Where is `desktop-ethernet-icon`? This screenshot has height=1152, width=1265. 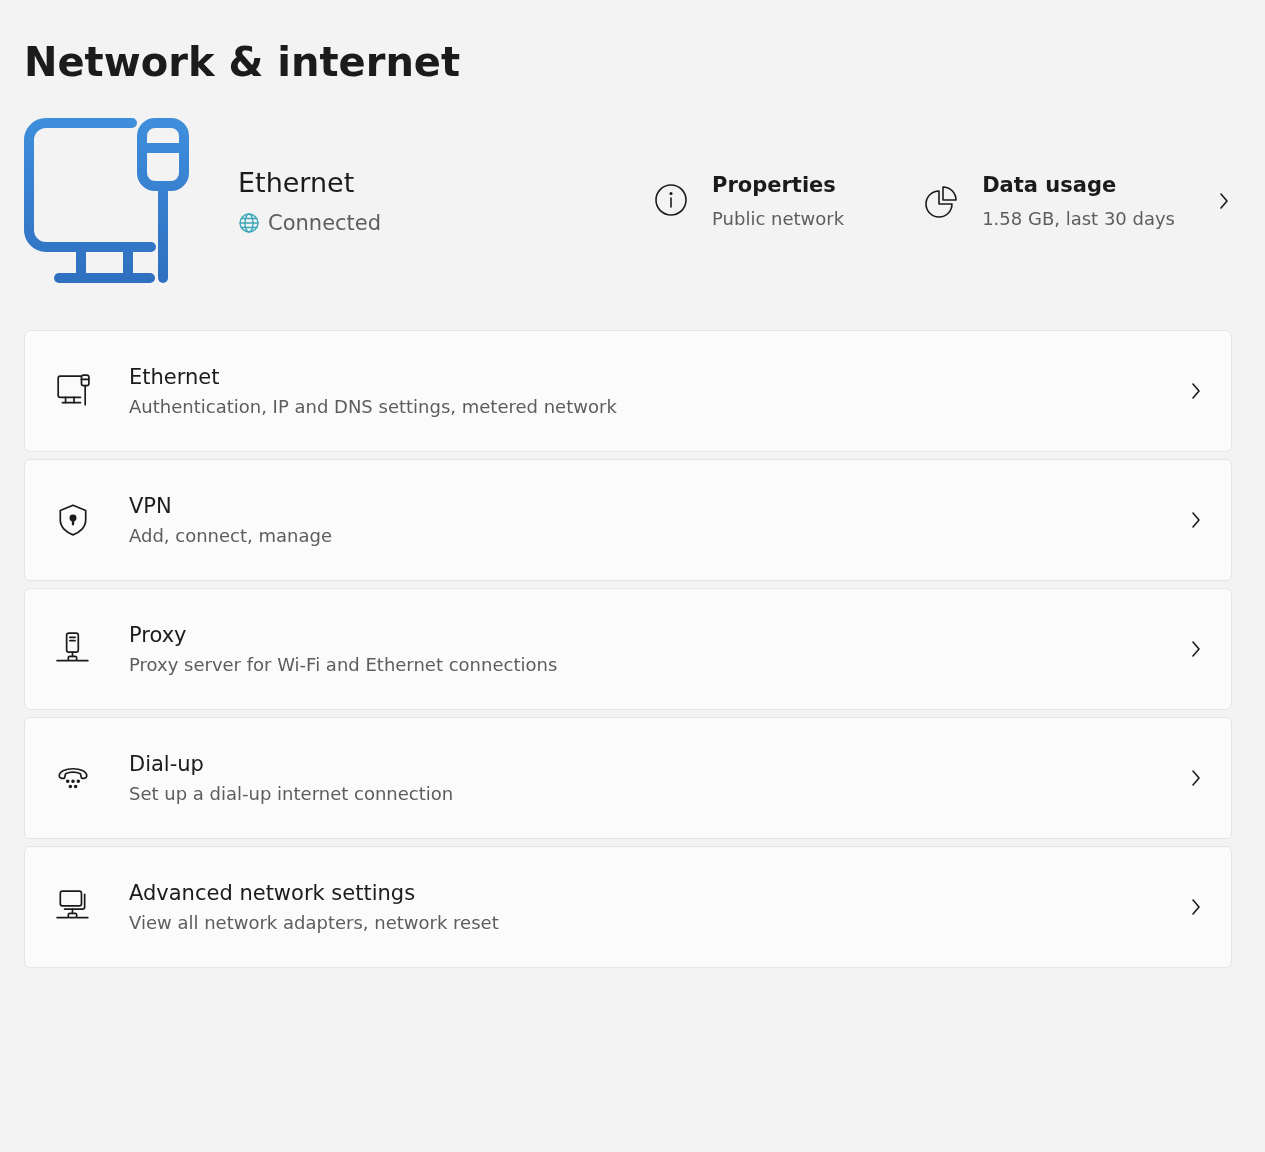 desktop-ethernet-icon is located at coordinates (107, 201).